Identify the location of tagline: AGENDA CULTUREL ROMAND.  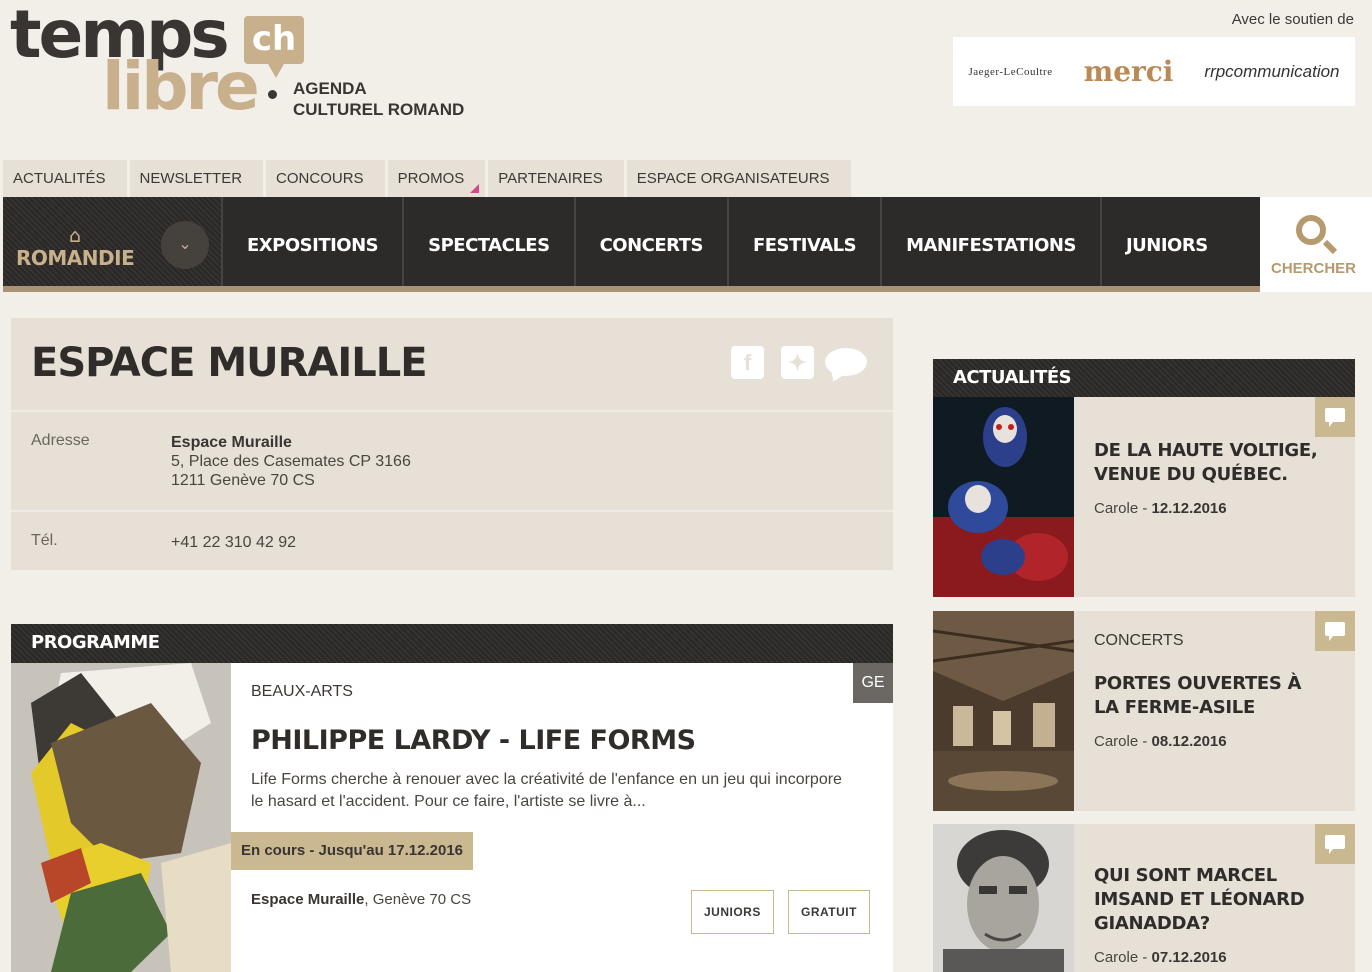
(378, 99).